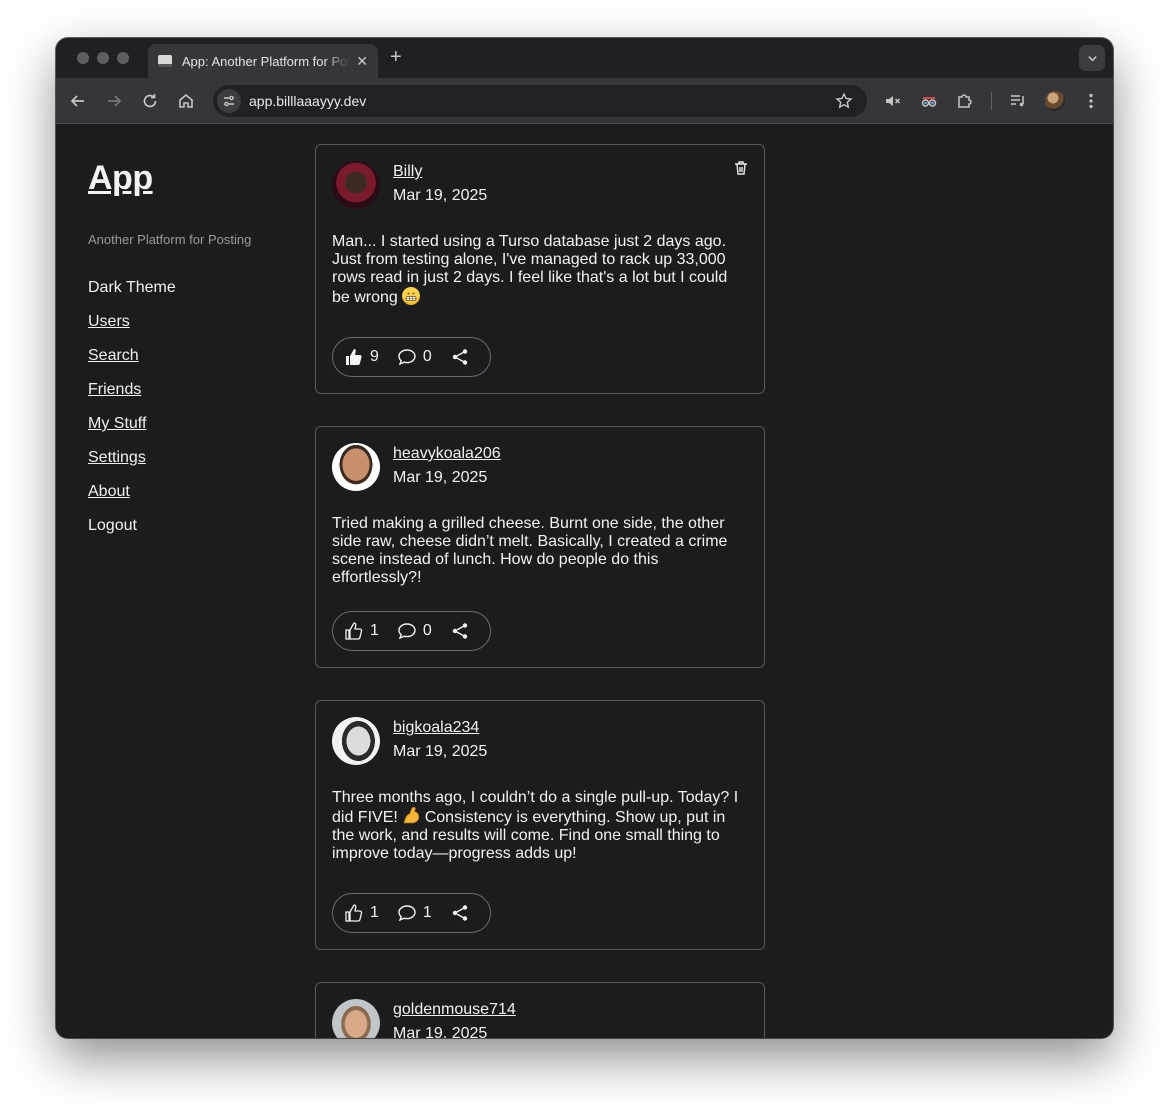 The image size is (1169, 1112). What do you see at coordinates (844, 100) in the screenshot?
I see `star-icon` at bounding box center [844, 100].